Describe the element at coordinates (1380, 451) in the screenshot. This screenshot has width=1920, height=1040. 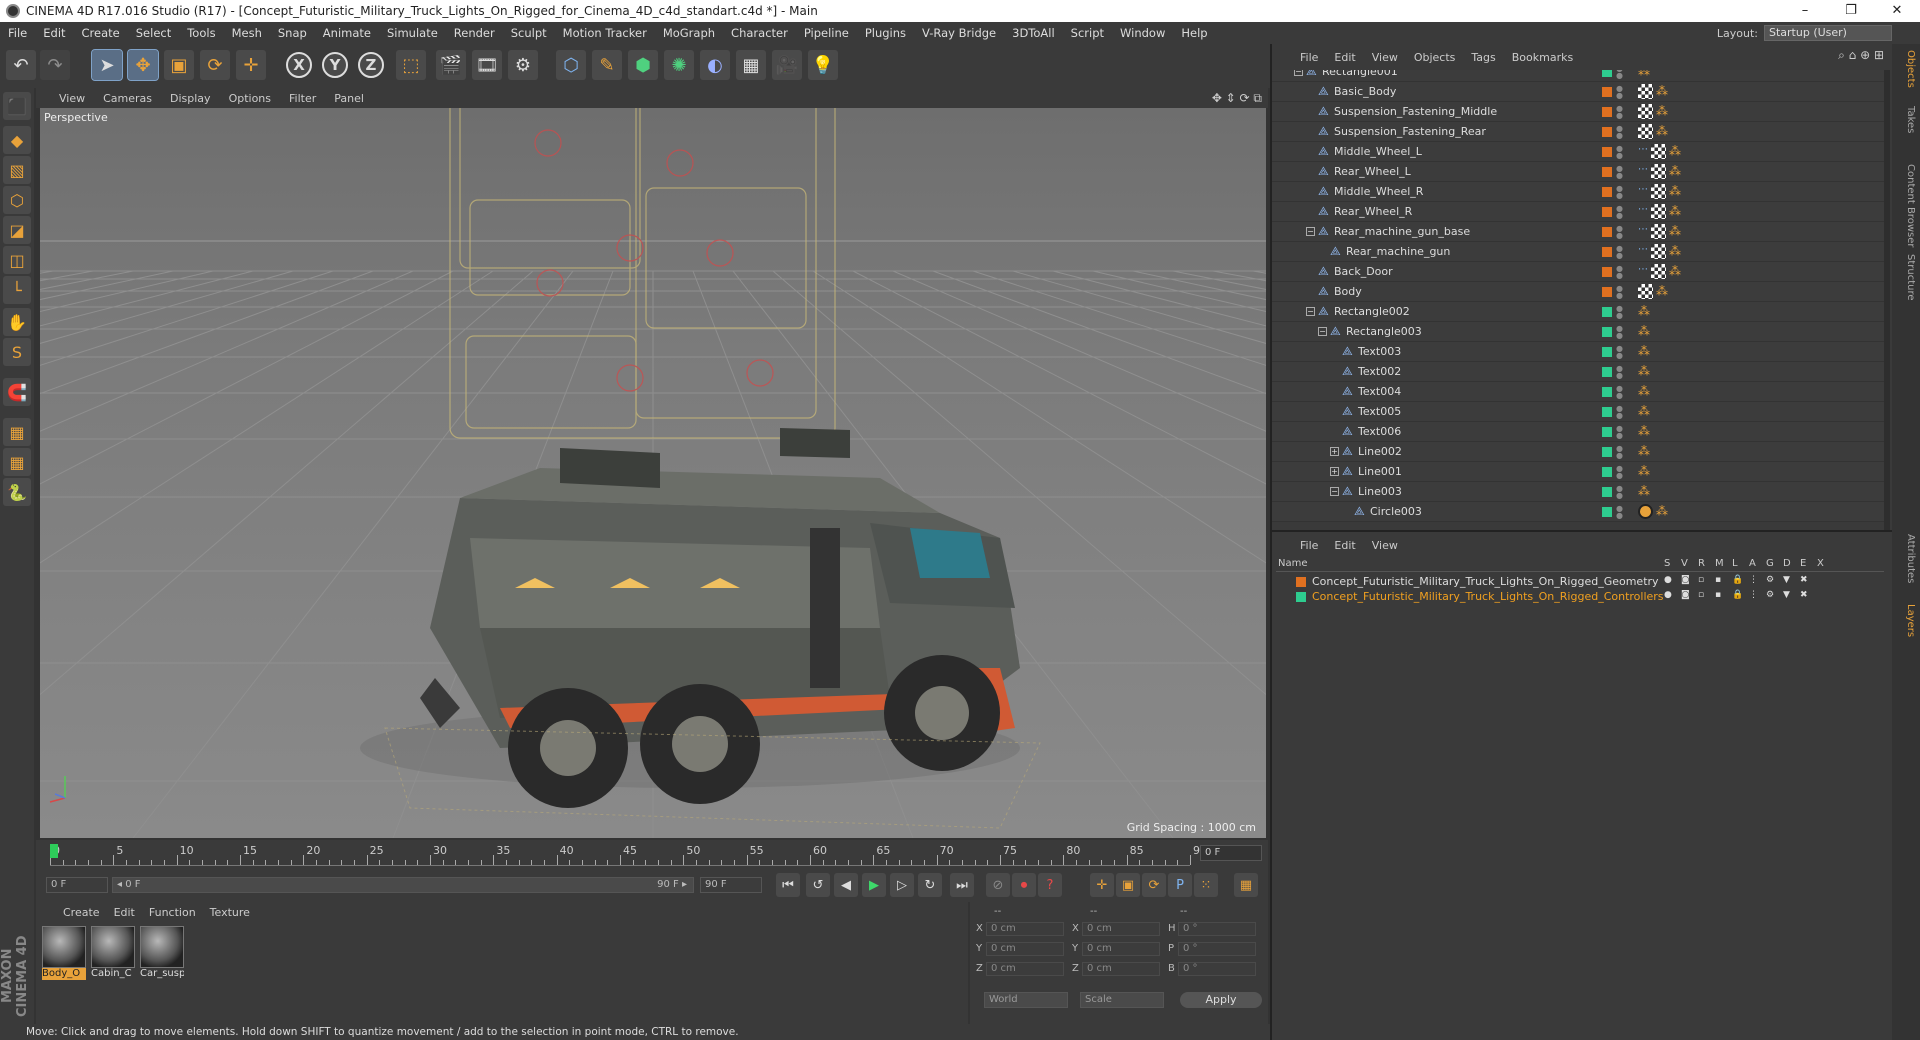
I see `object-name: Line002` at that location.